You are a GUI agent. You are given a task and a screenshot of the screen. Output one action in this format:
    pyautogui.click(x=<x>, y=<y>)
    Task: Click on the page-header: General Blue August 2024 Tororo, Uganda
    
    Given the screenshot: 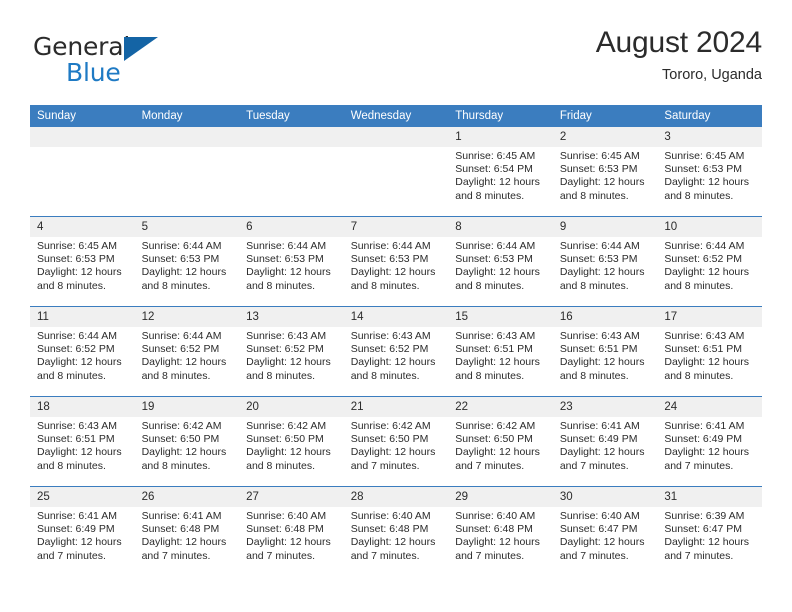 What is the action you would take?
    pyautogui.click(x=396, y=61)
    